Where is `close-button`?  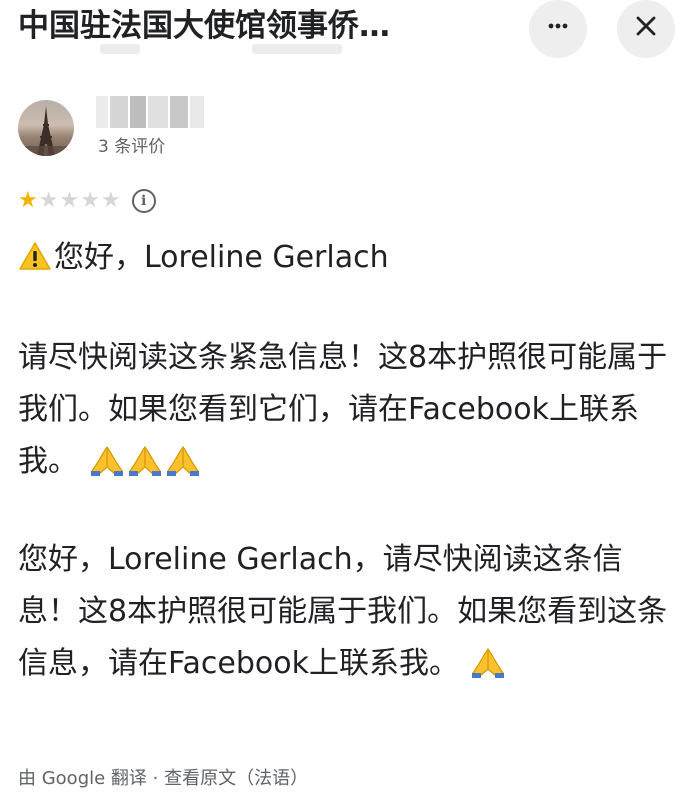 close-button is located at coordinates (646, 29).